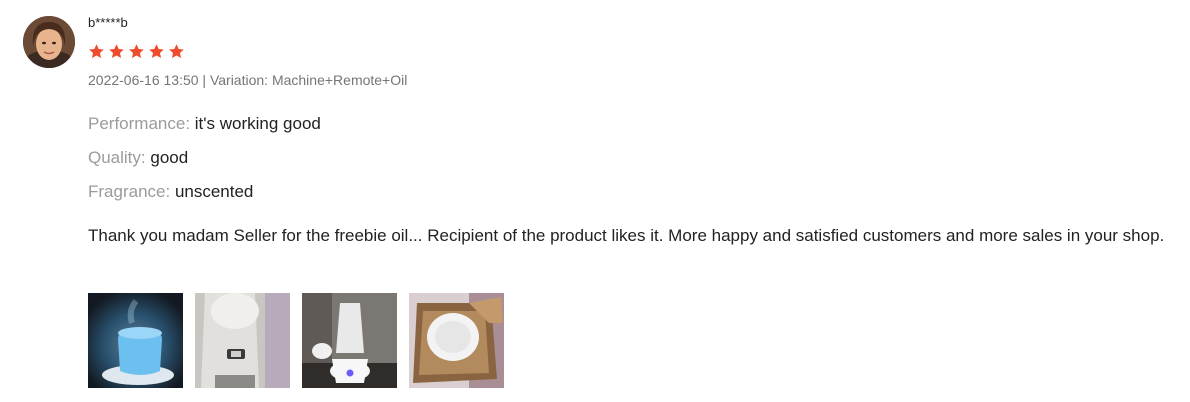 This screenshot has height=402, width=1190. What do you see at coordinates (129, 191) in the screenshot?
I see `attribute-label: Fragrance:` at bounding box center [129, 191].